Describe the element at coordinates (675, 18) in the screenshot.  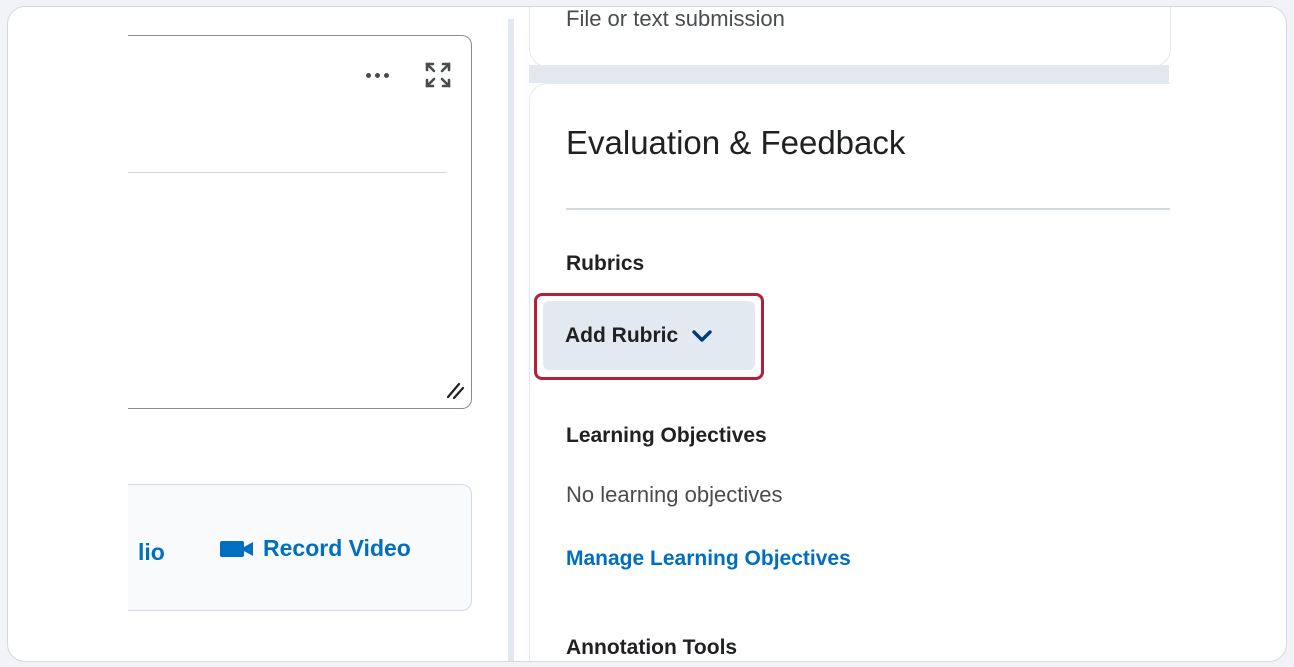
I see `submission-type-text: File or text submission` at that location.